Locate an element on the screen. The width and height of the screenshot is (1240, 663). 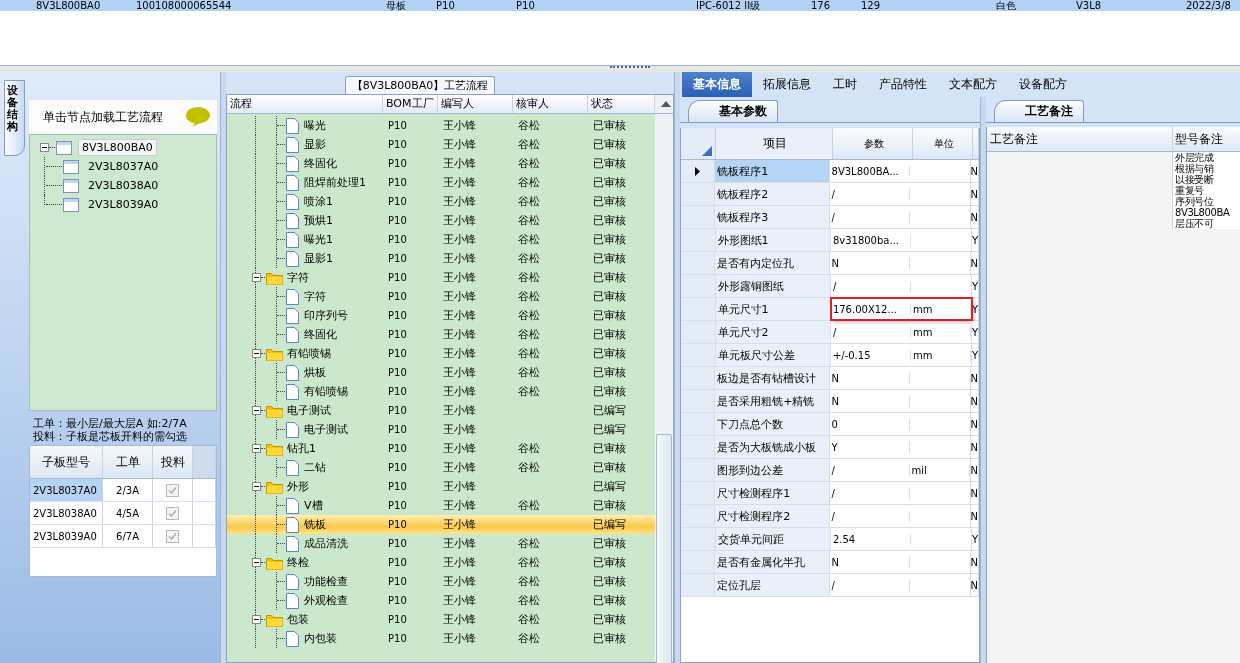
scrollbar-thumb is located at coordinates (664, 548).